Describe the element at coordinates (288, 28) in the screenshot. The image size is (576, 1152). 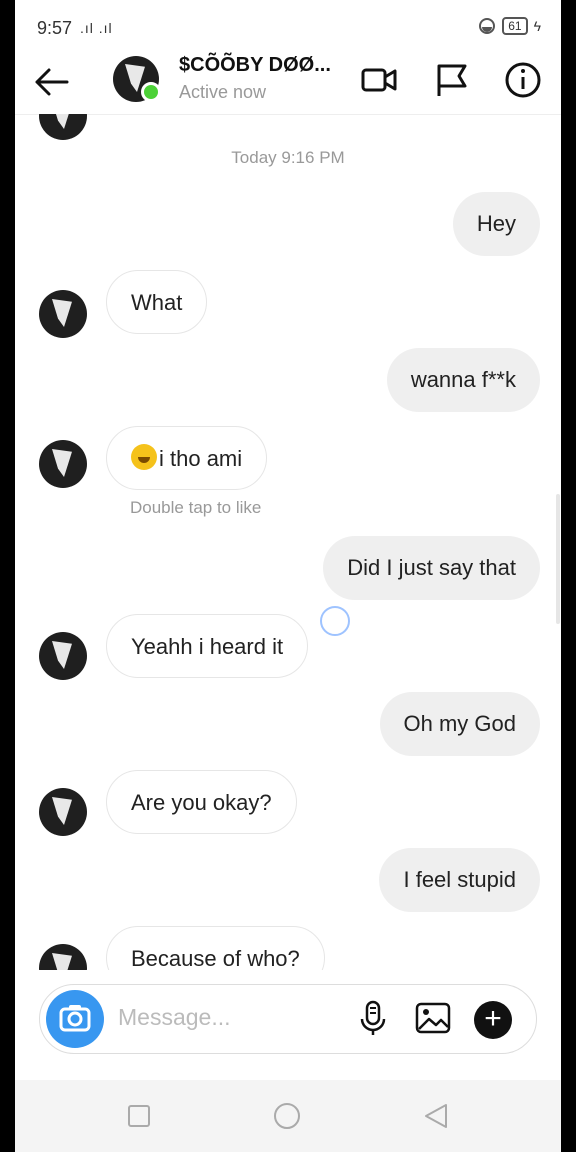
I see `status-bar: 9:57 .ıl .ıl 61 ϟ` at that location.